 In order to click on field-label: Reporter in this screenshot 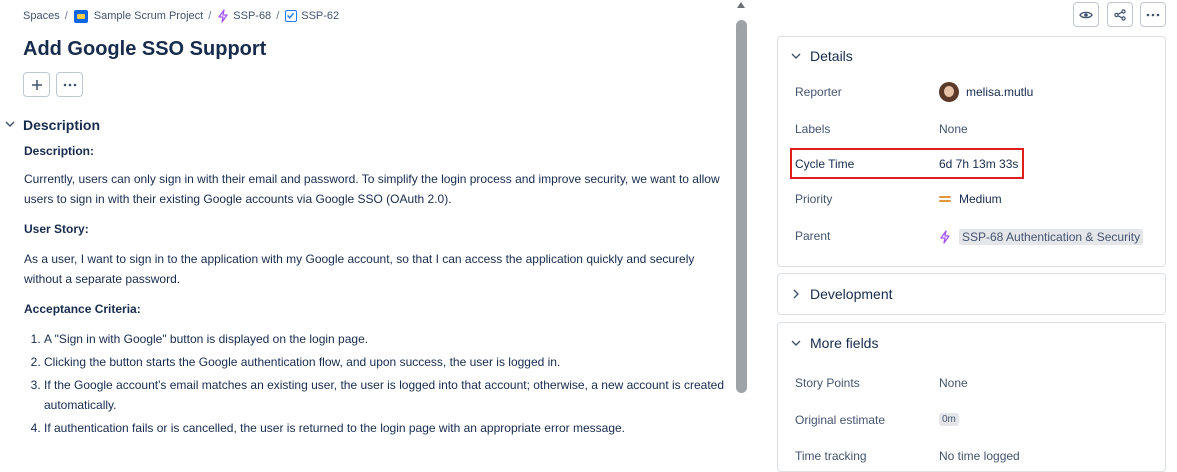, I will do `click(818, 92)`.